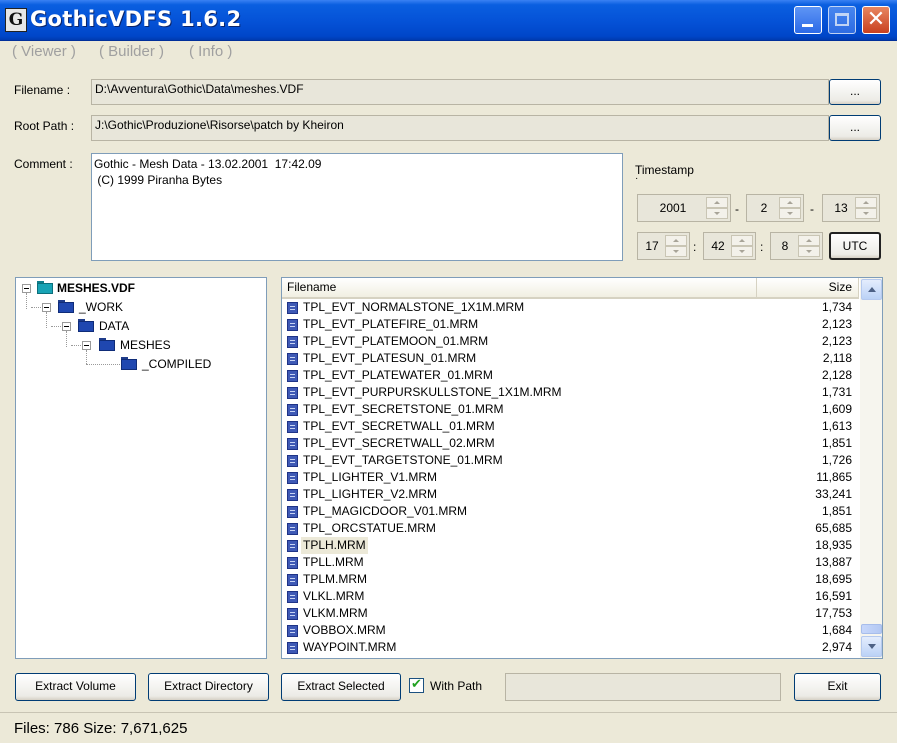 This screenshot has height=743, width=897. What do you see at coordinates (570, 613) in the screenshot?
I see `list-item: VLKM.MRM 17,753` at bounding box center [570, 613].